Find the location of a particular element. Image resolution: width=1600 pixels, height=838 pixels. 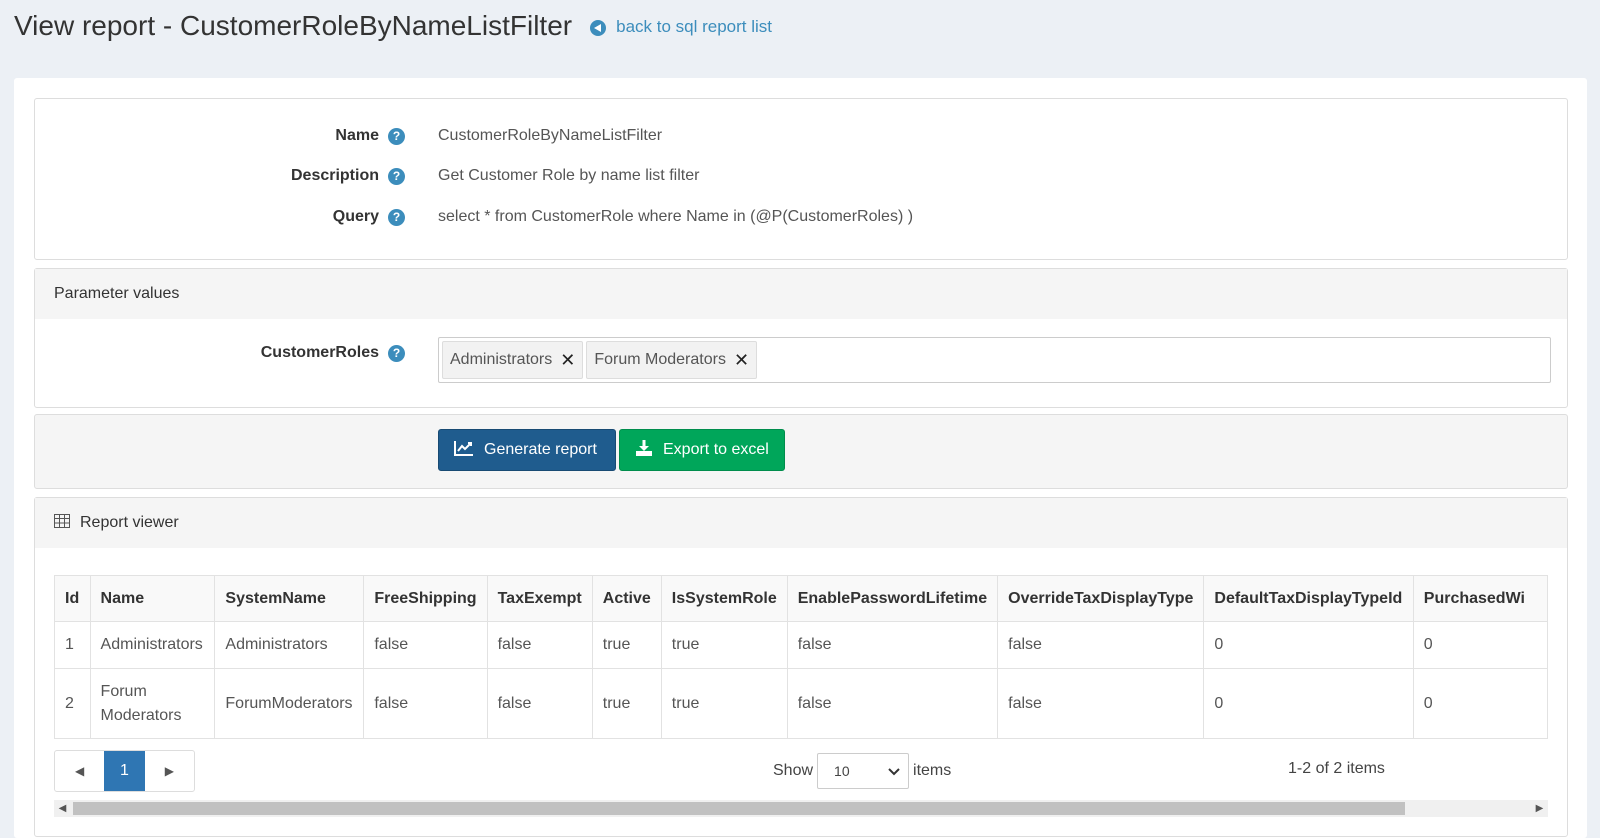

column-header: EnablePasswordLifetime is located at coordinates (892, 598).